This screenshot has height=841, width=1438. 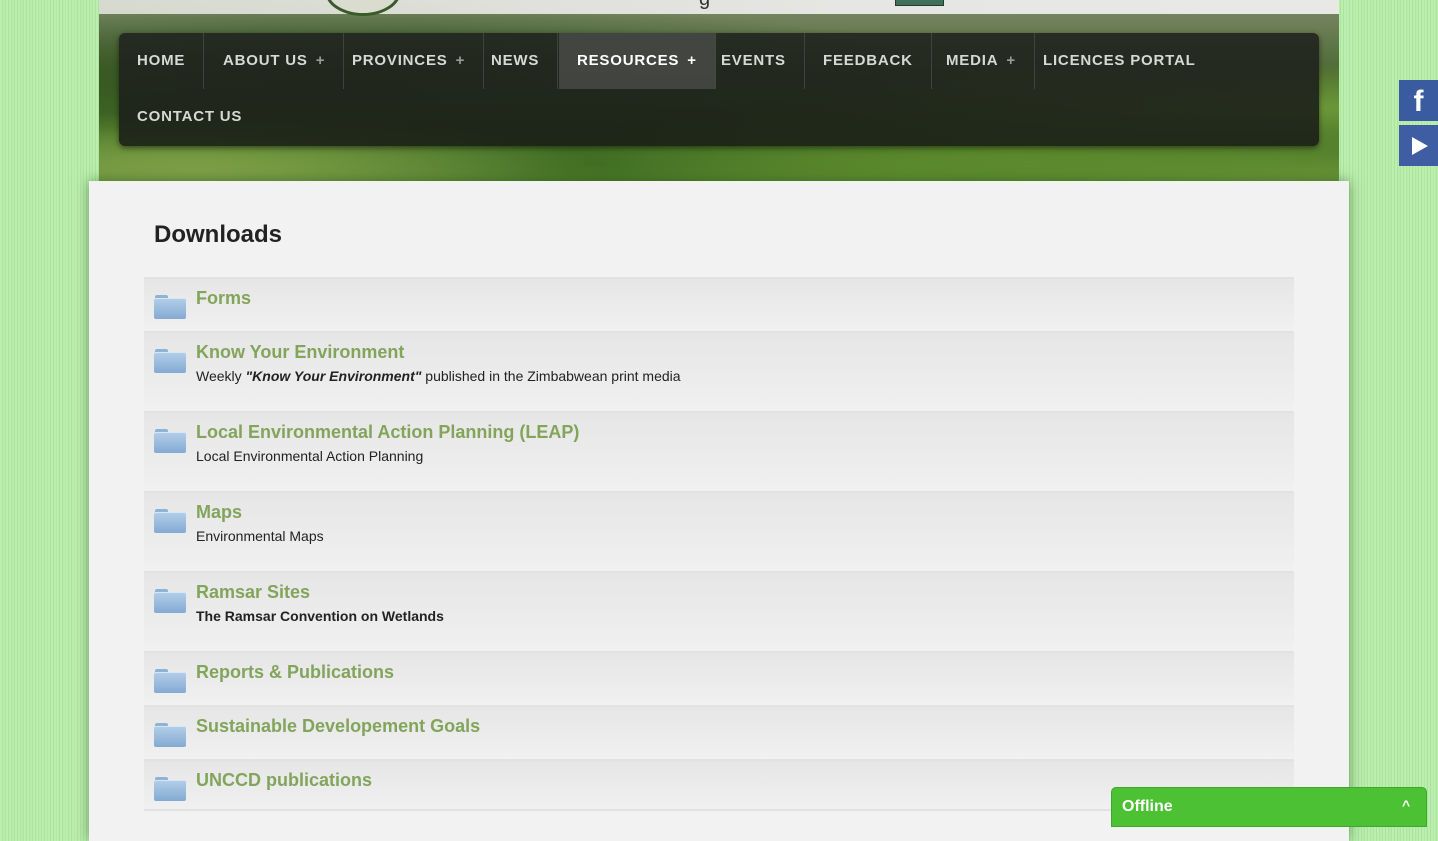 I want to click on category-description: Local Environmental Action Planning, so click(x=310, y=456).